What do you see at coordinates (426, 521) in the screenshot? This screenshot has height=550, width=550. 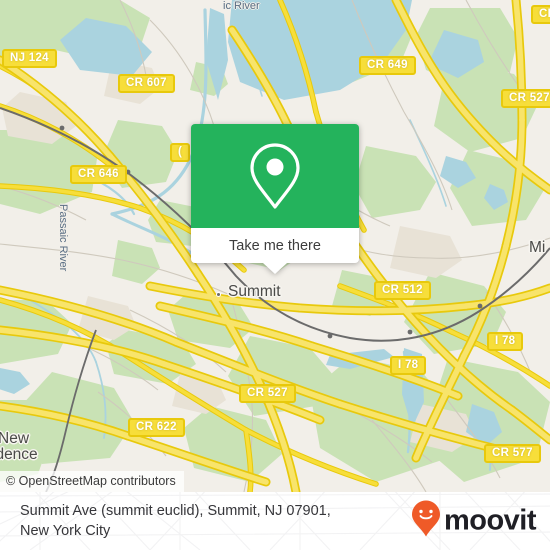 I see `moovit-pin-smiley-icon` at bounding box center [426, 521].